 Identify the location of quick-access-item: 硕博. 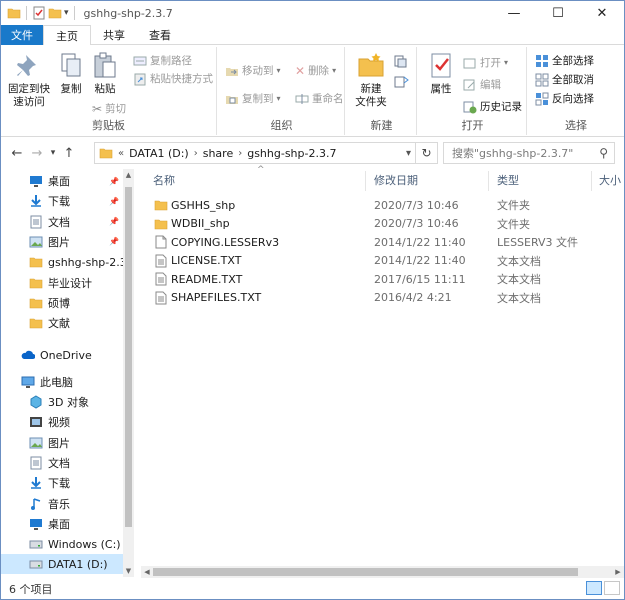
(62, 303).